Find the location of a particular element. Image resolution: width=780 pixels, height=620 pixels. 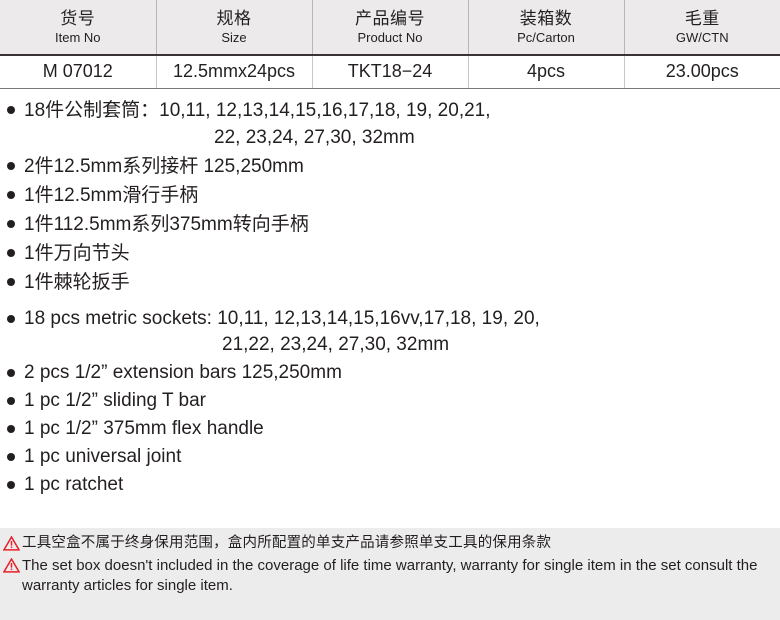

list-item: 1 pc universal joint is located at coordinates (390, 457).